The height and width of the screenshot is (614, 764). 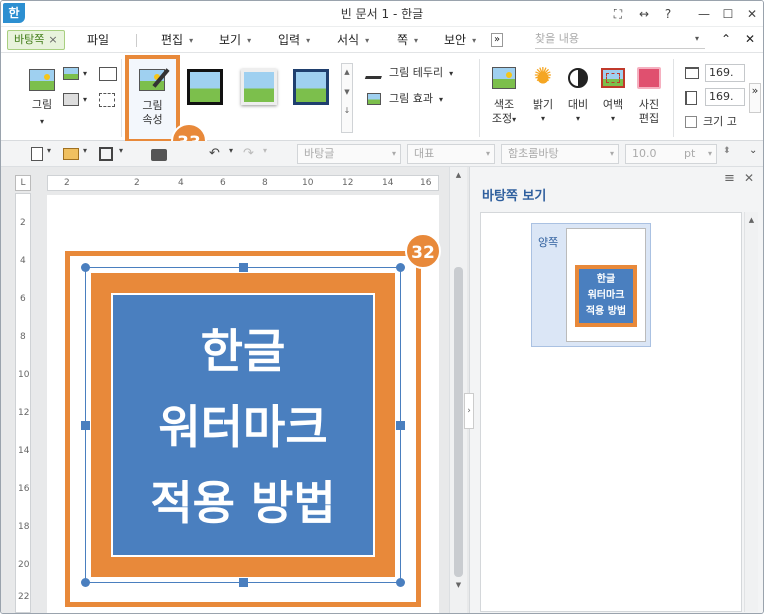 What do you see at coordinates (85, 267) in the screenshot?
I see `resize-handle-nw` at bounding box center [85, 267].